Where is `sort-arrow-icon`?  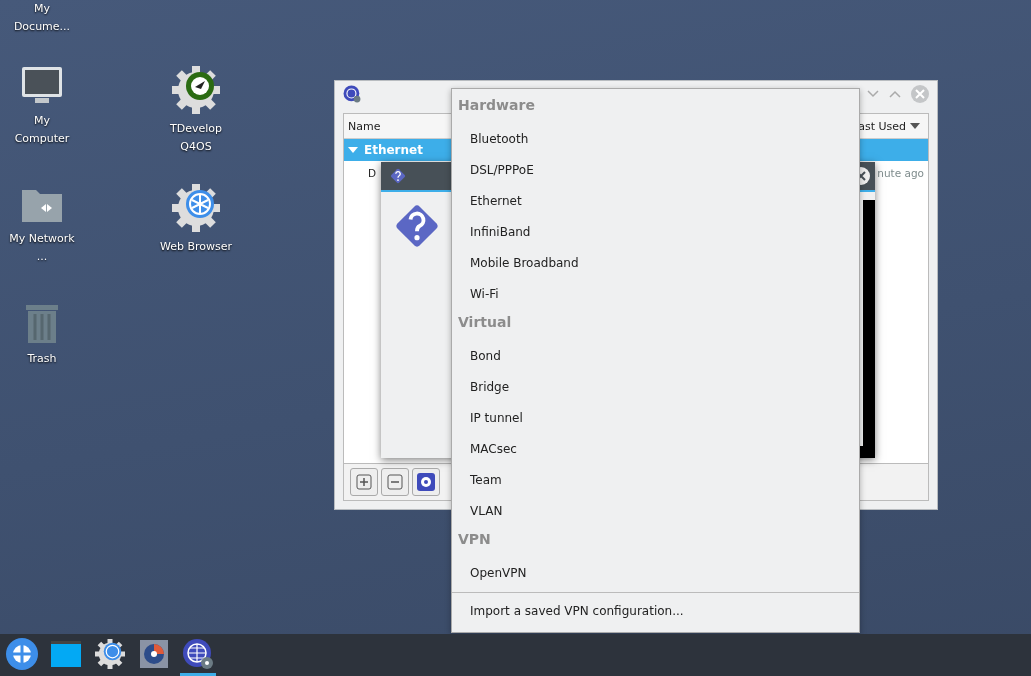 sort-arrow-icon is located at coordinates (915, 126).